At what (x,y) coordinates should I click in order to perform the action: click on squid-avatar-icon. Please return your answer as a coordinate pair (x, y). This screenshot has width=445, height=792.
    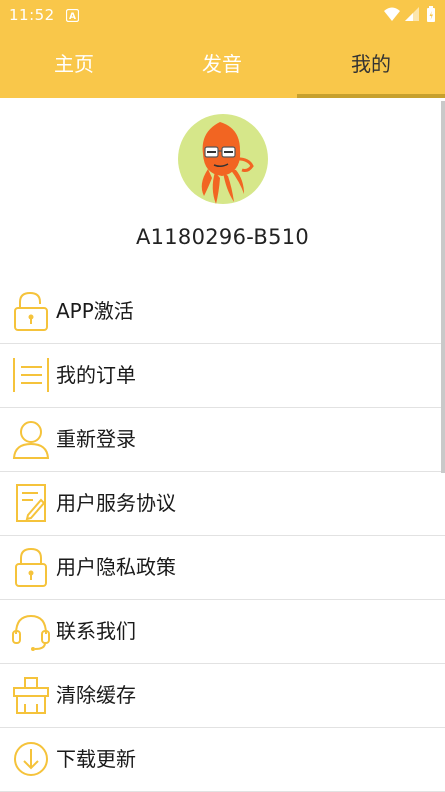
    Looking at the image, I should click on (223, 159).